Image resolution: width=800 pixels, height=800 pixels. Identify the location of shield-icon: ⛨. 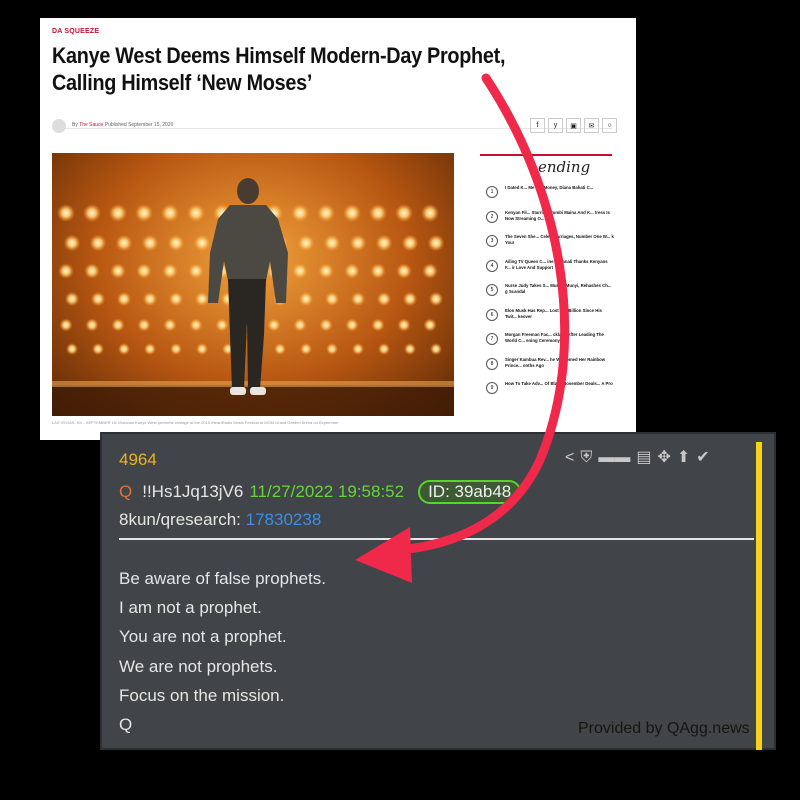
(586, 458).